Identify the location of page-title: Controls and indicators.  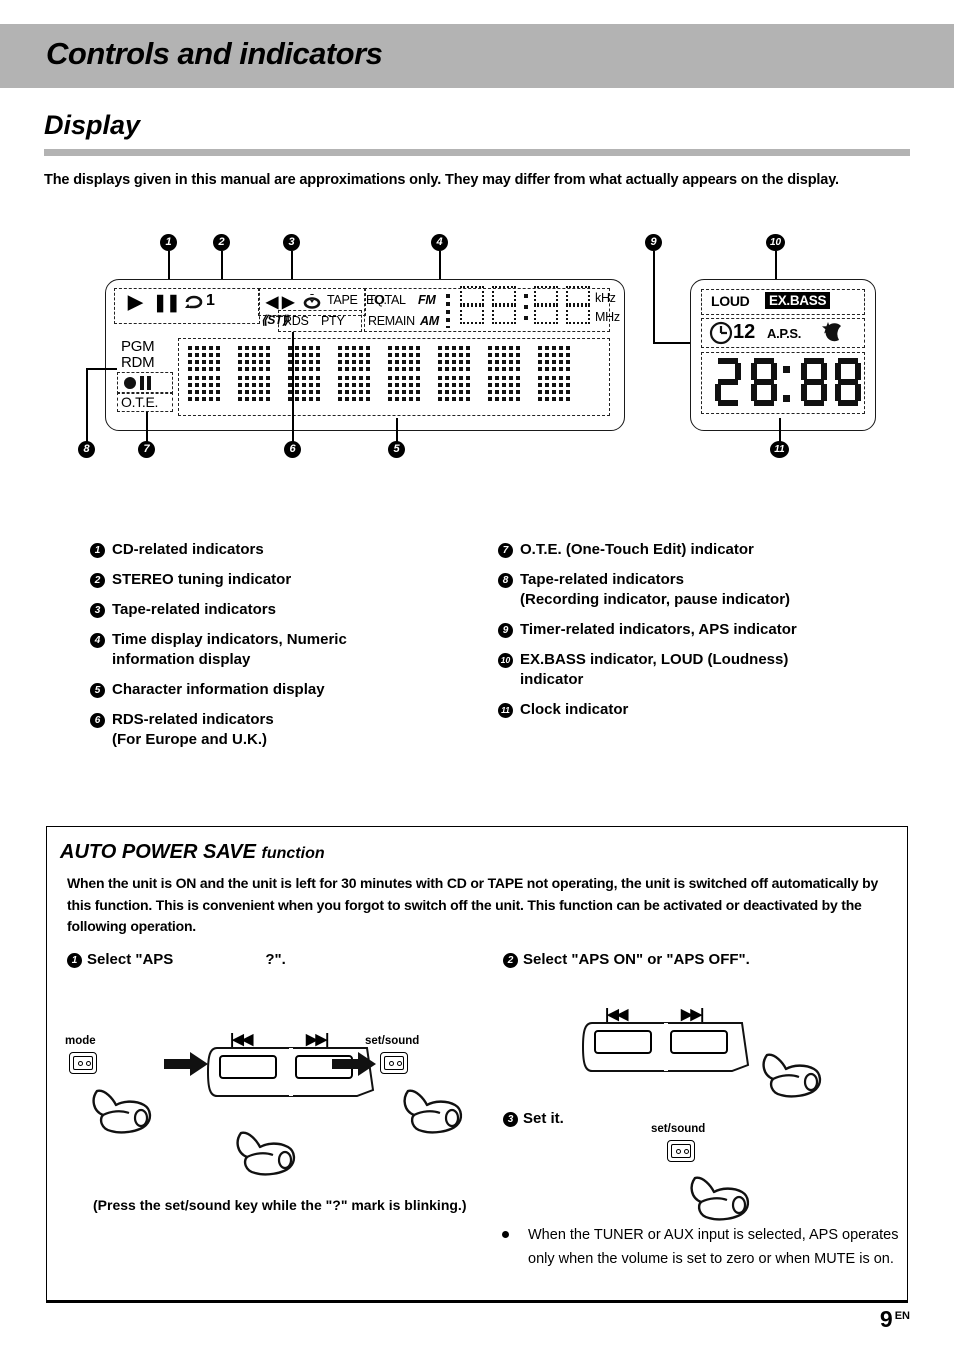
(214, 53).